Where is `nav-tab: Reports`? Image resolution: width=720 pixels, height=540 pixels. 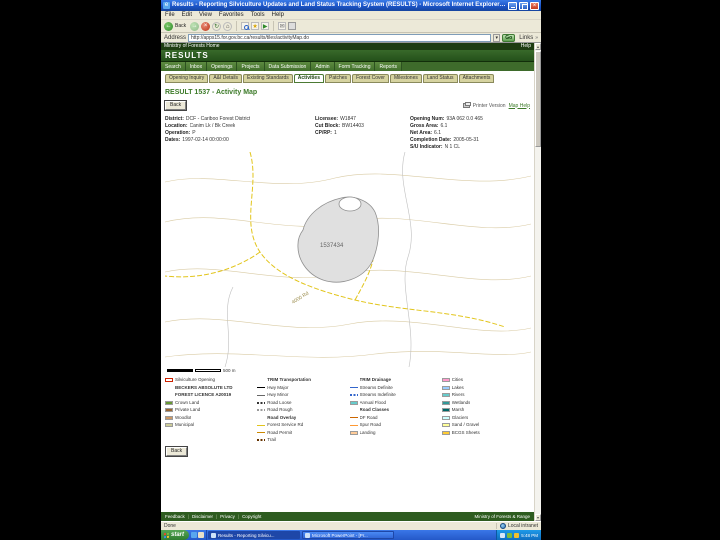
nav-tab: Reports is located at coordinates (388, 66).